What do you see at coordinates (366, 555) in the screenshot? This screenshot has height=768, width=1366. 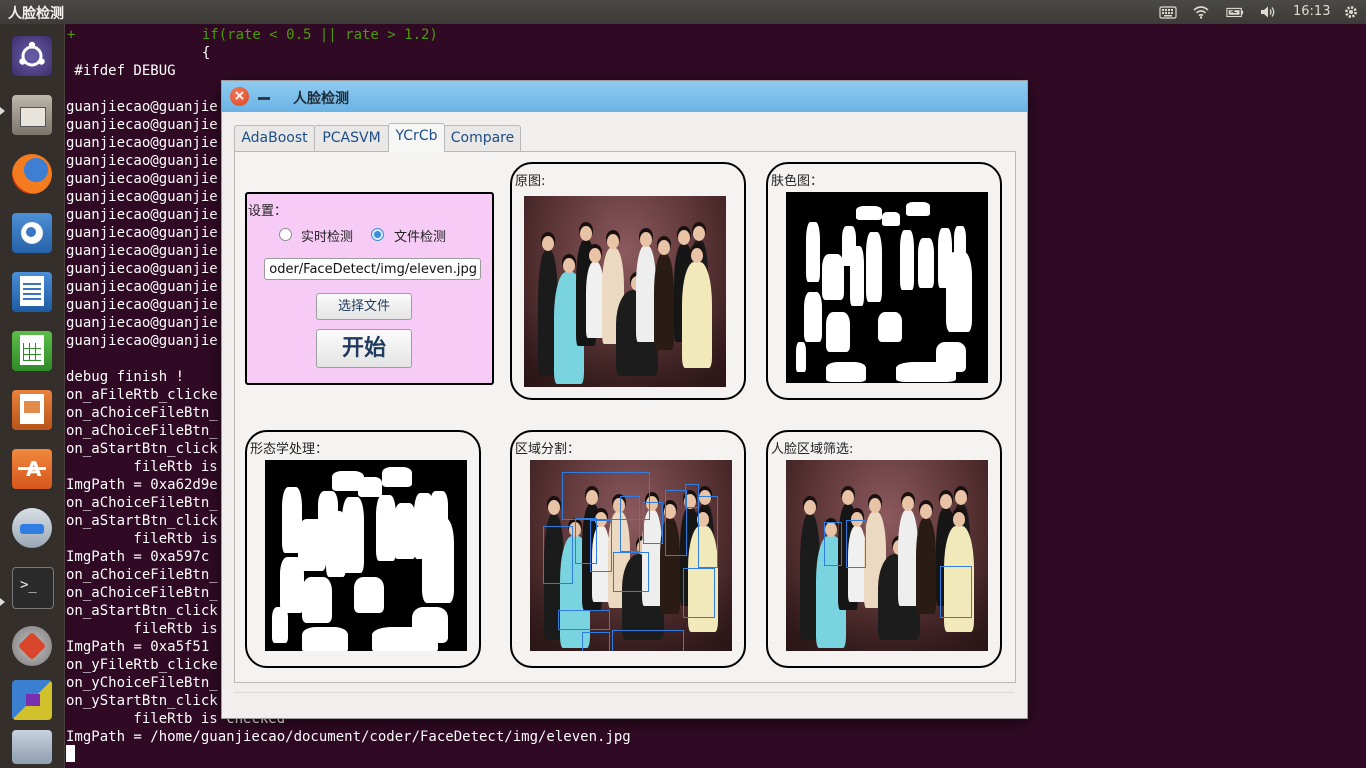 I see `morphology-image` at bounding box center [366, 555].